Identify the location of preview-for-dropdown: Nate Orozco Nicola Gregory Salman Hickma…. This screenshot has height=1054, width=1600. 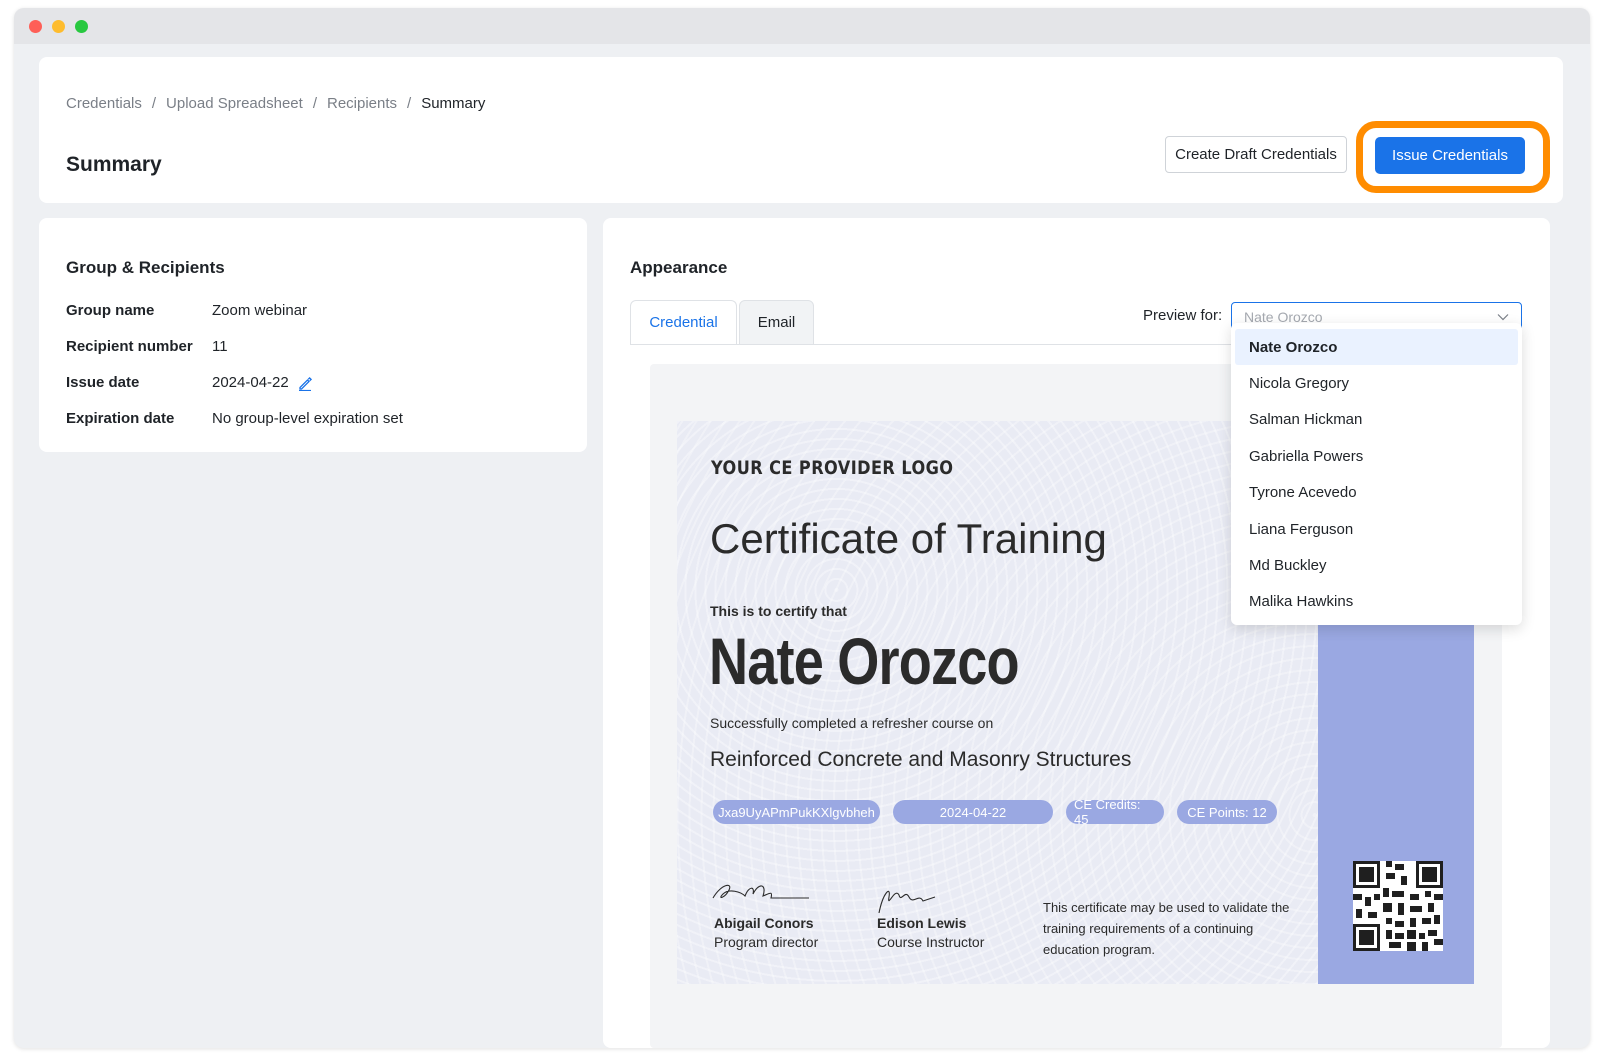
(1376, 474).